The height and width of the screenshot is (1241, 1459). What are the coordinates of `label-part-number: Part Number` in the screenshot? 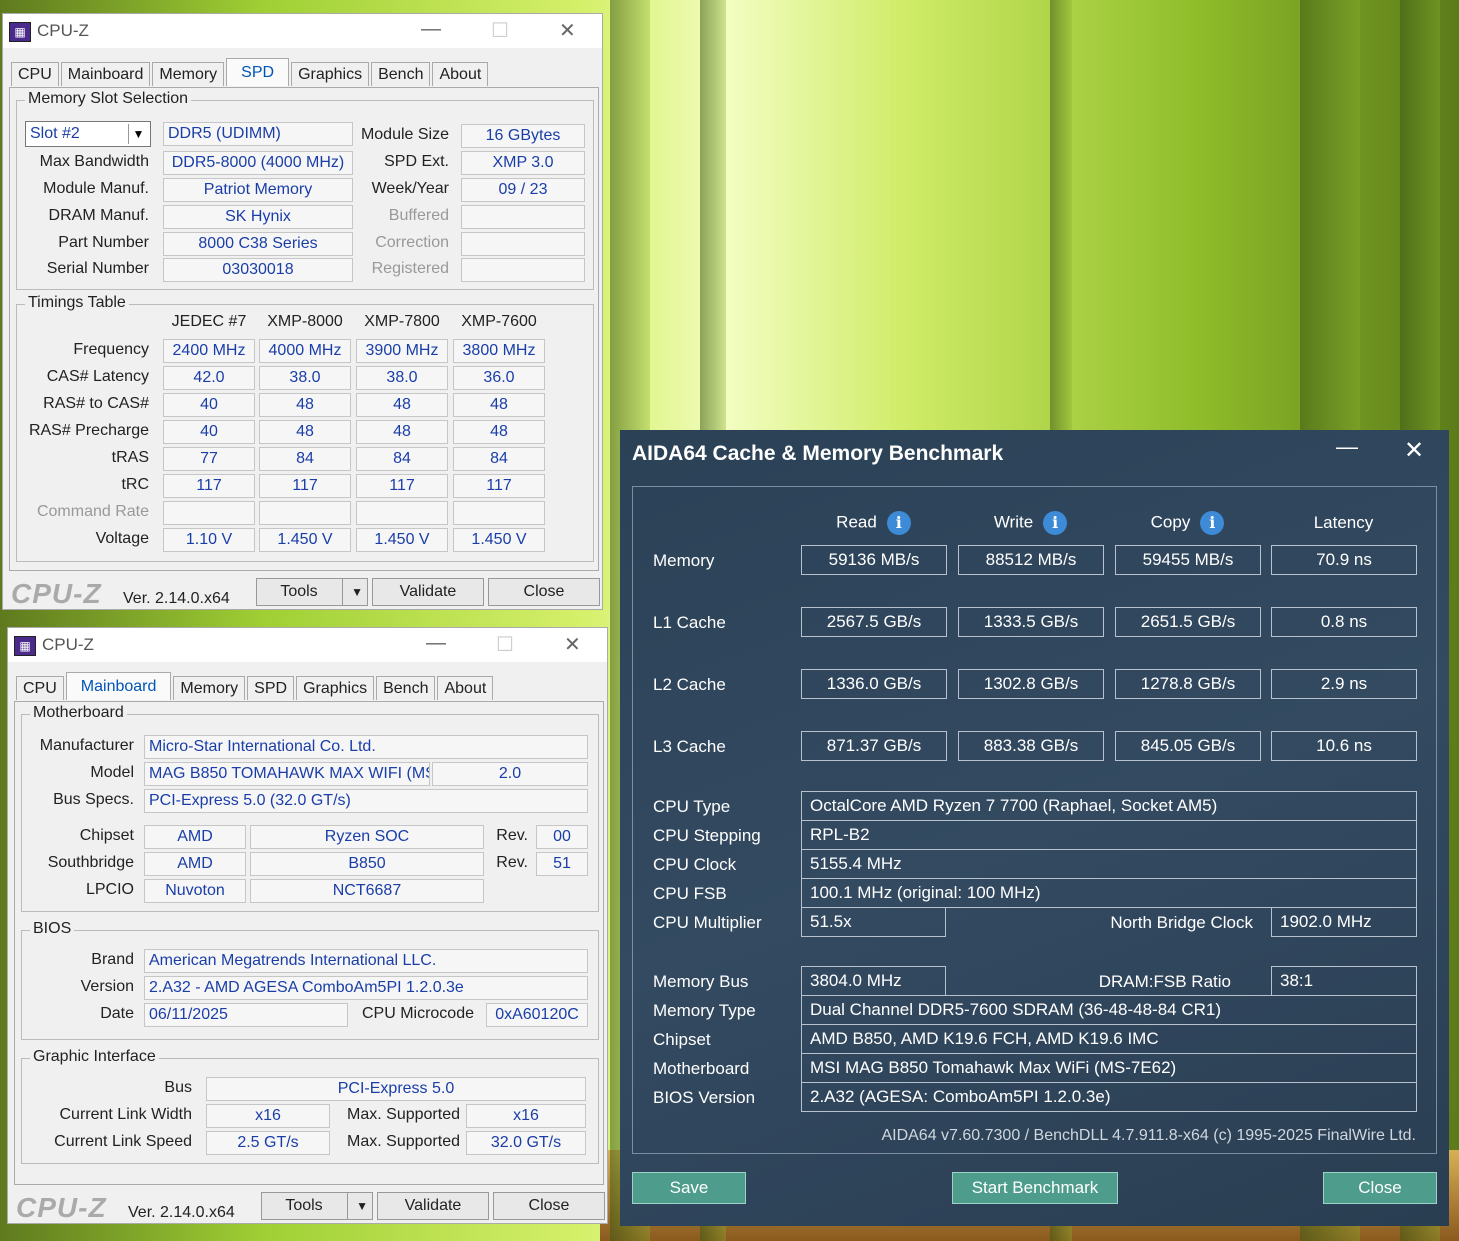 It's located at (103, 242).